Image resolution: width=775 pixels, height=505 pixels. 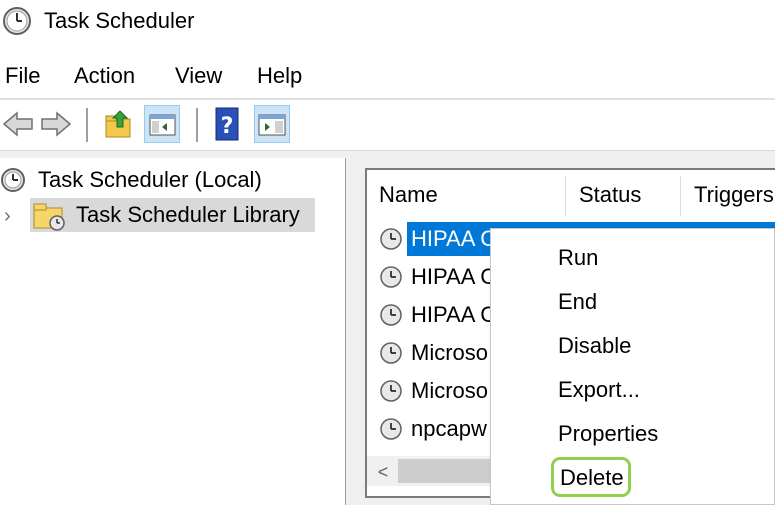 What do you see at coordinates (56, 124) in the screenshot?
I see `forward-arrow-icon` at bounding box center [56, 124].